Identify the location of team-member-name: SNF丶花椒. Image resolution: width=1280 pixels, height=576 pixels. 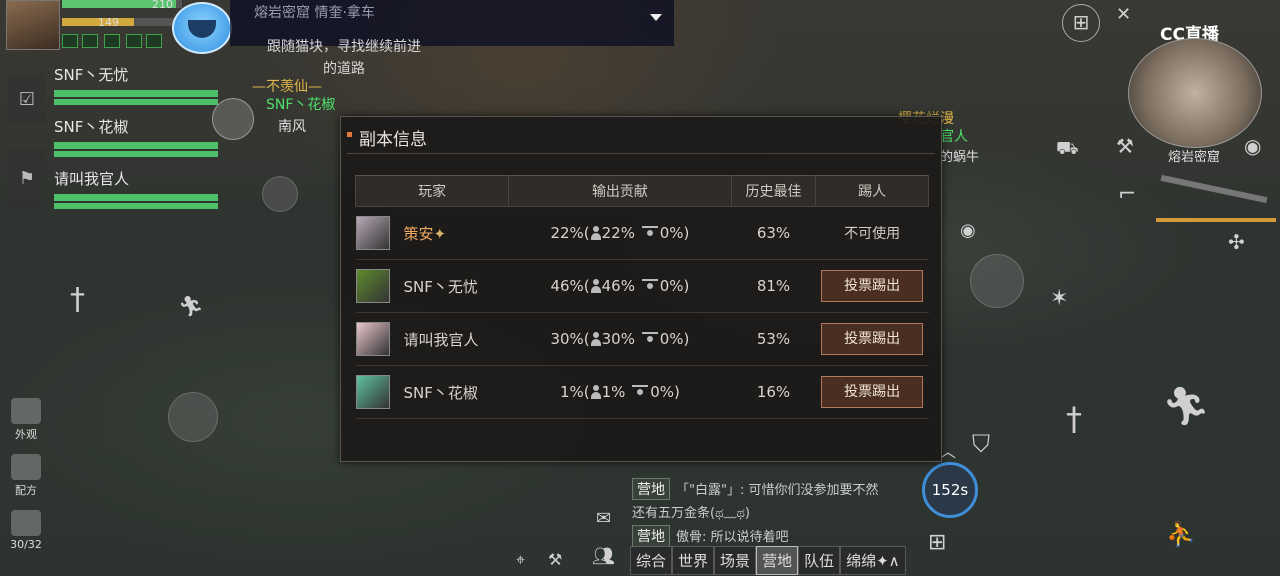
(91, 127).